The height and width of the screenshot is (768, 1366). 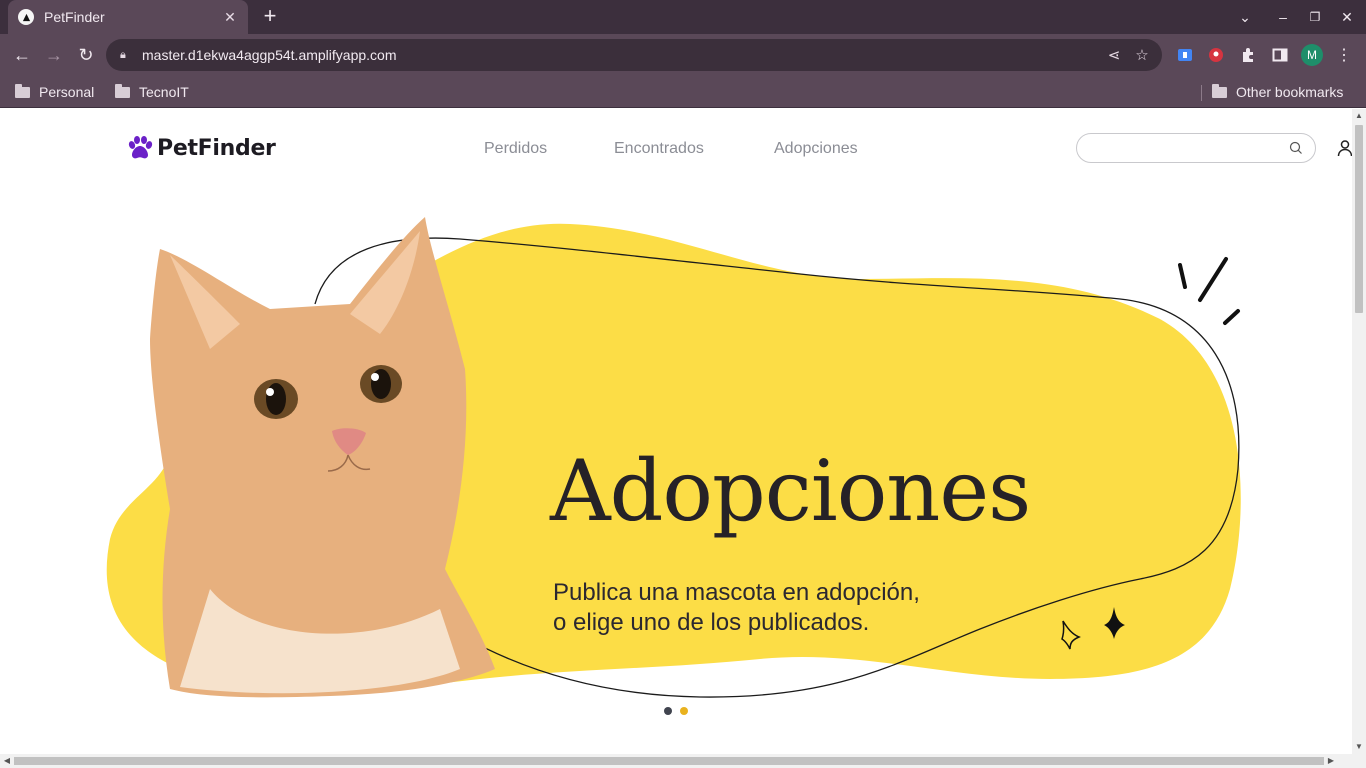 What do you see at coordinates (270, 17) in the screenshot?
I see `new-tab-button: +` at bounding box center [270, 17].